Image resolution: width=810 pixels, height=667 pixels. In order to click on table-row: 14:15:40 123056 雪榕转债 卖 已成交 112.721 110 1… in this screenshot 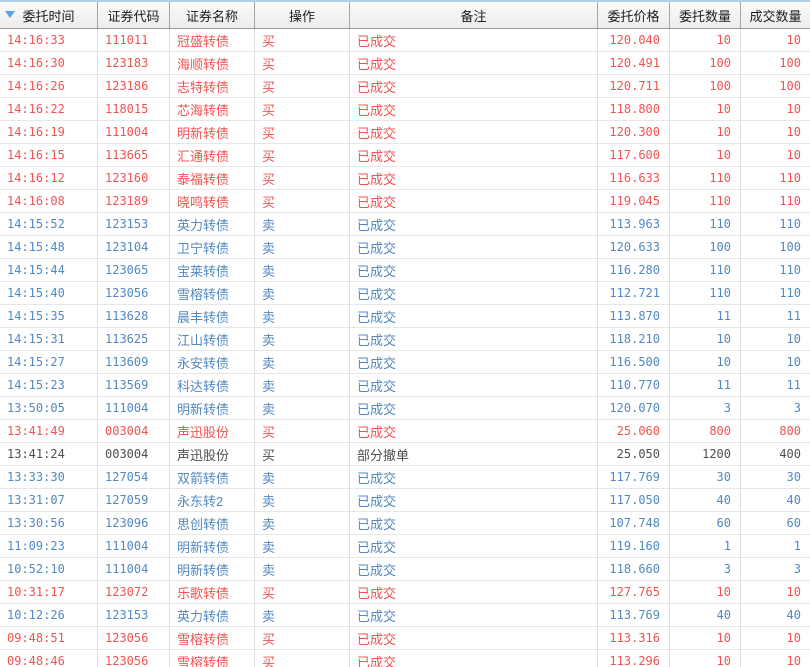, I will do `click(405, 293)`.